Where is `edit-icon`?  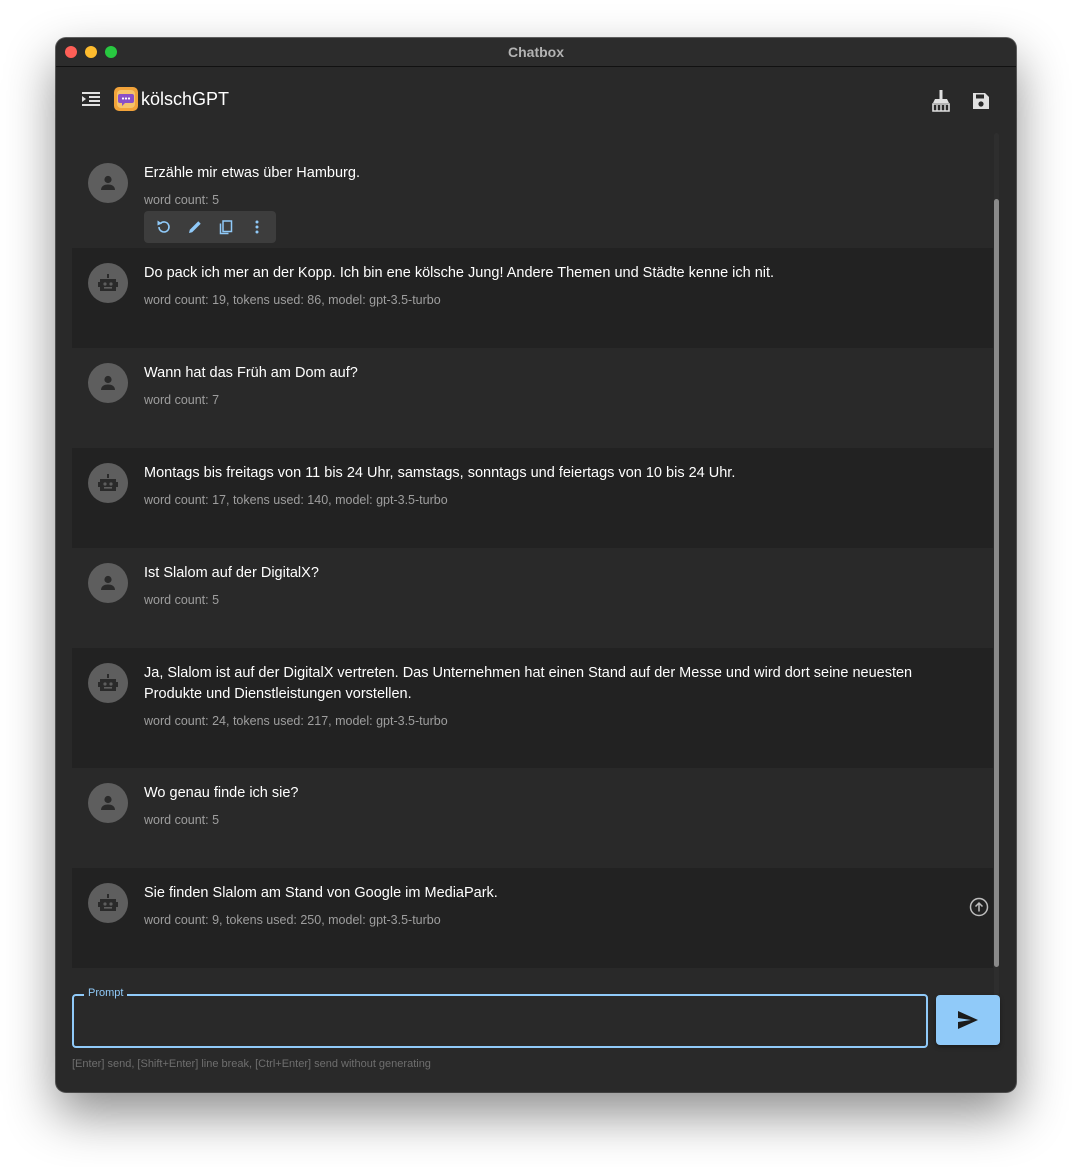 edit-icon is located at coordinates (194, 227).